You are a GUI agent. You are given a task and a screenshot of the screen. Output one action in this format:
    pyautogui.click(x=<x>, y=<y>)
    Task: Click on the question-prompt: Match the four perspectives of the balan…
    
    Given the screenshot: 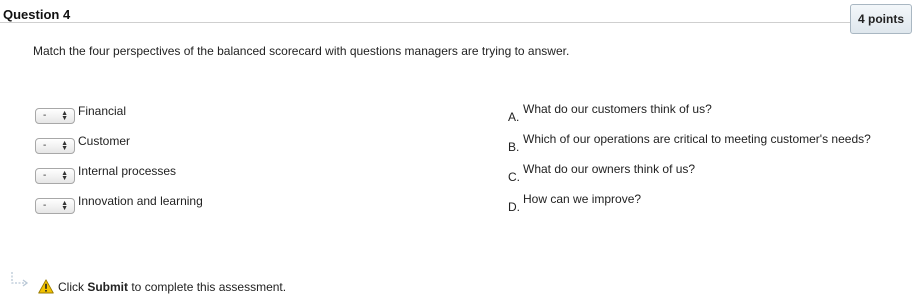 What is the action you would take?
    pyautogui.click(x=301, y=51)
    